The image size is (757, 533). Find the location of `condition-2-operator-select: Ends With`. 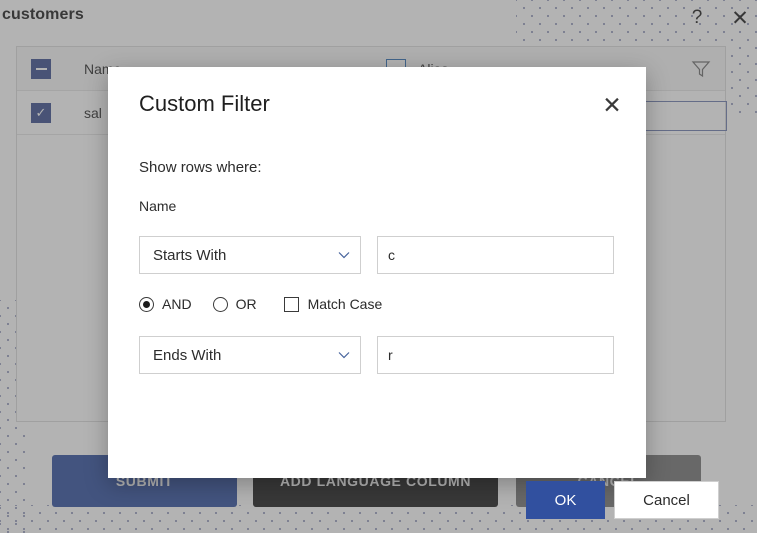

condition-2-operator-select: Ends With is located at coordinates (250, 355).